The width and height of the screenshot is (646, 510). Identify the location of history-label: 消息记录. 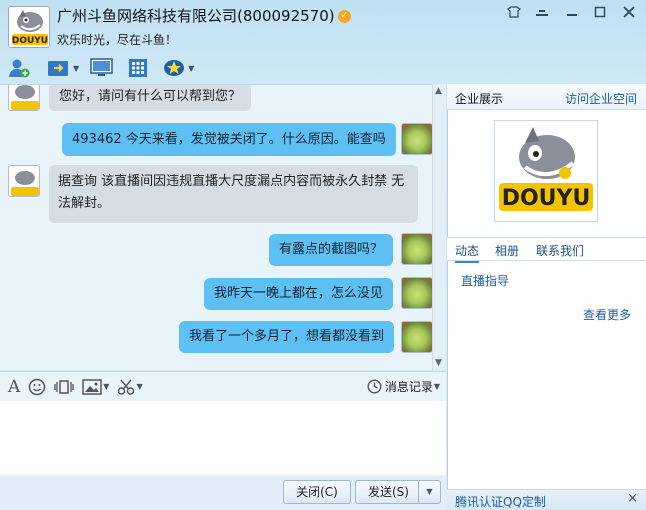
(408, 387).